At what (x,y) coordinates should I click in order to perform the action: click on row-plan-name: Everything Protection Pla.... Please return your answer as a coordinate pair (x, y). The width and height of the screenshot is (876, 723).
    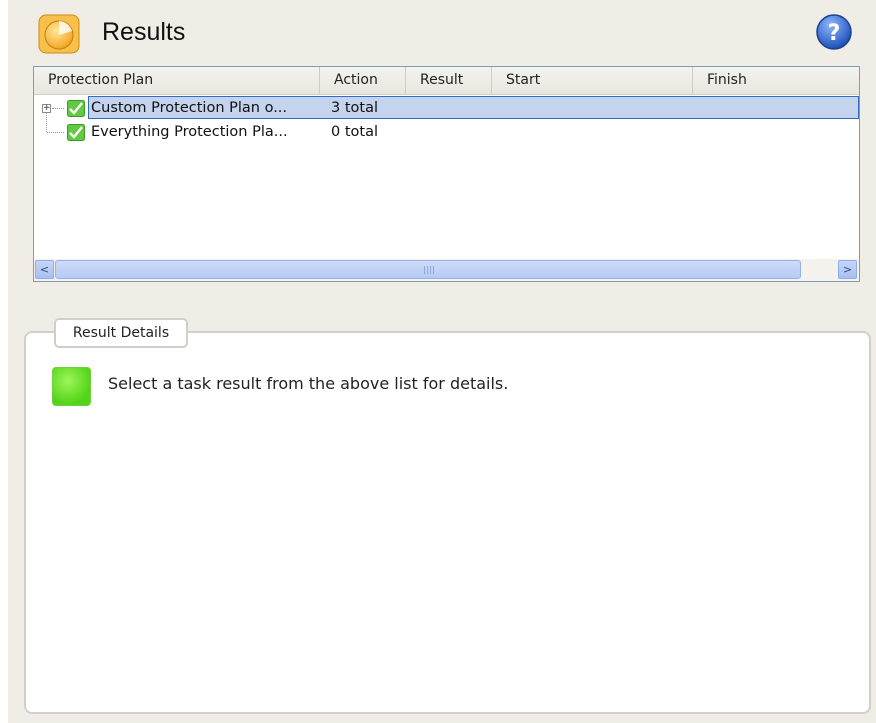
    Looking at the image, I should click on (189, 132).